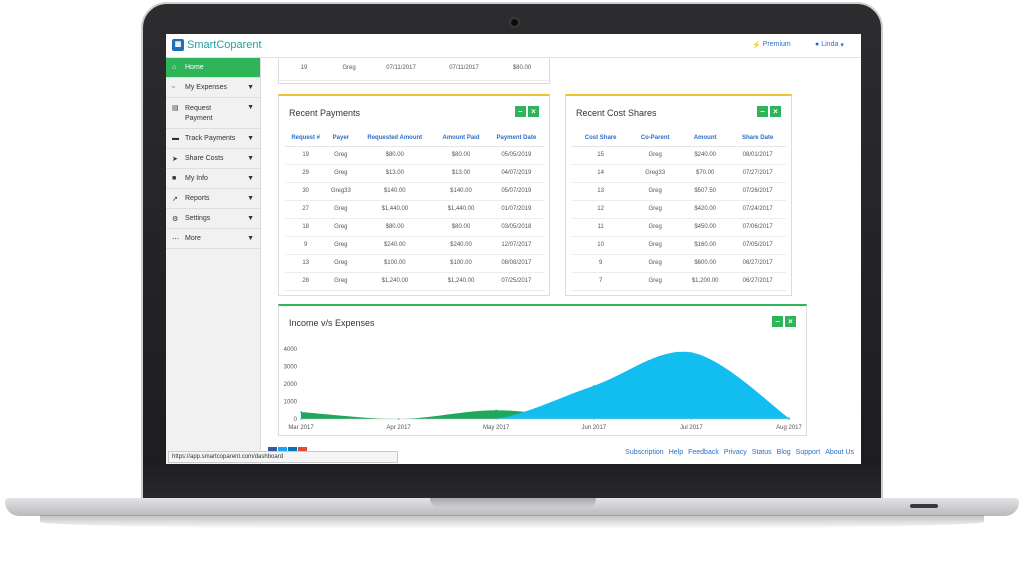 The width and height of the screenshot is (1024, 580). I want to click on table-row: 27 Greg $1,440.00 $1,440.00 01/07/2019, so click(415, 209).